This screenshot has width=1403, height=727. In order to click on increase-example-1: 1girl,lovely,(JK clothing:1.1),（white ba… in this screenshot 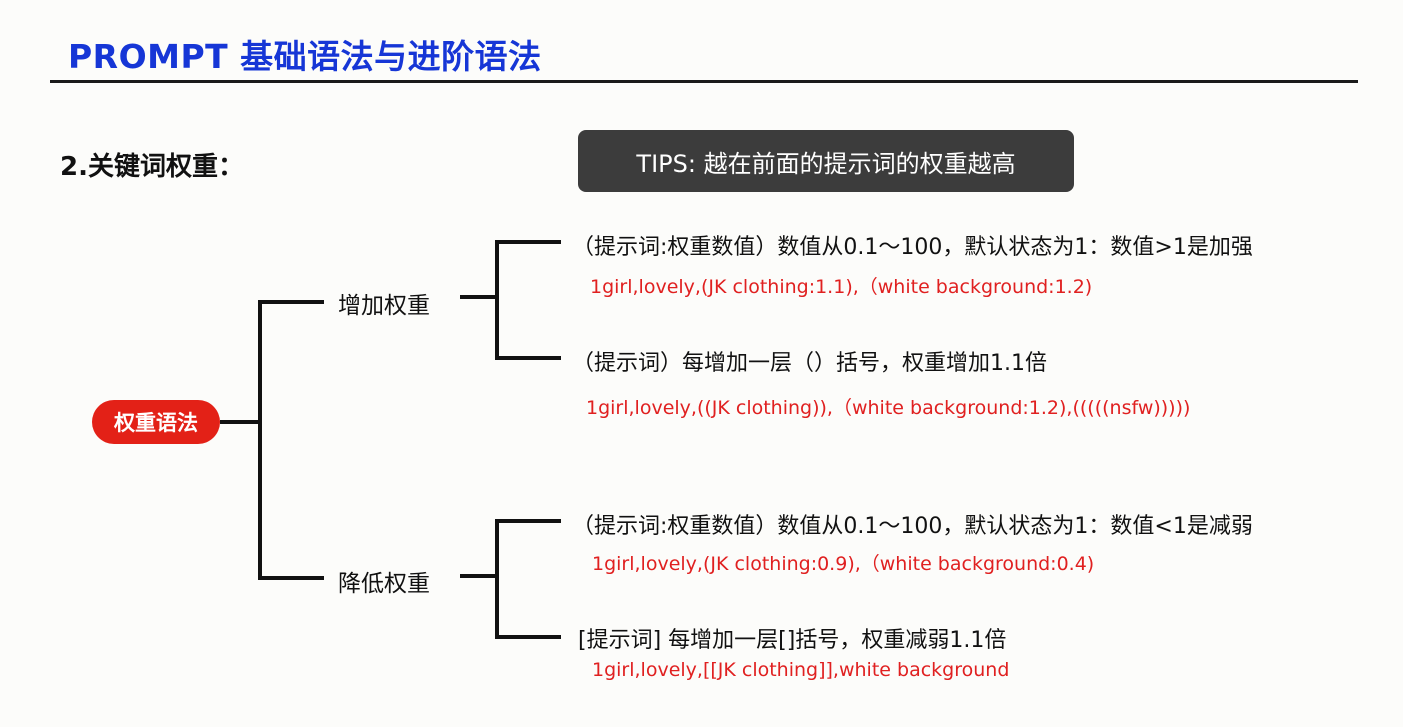, I will do `click(841, 287)`.